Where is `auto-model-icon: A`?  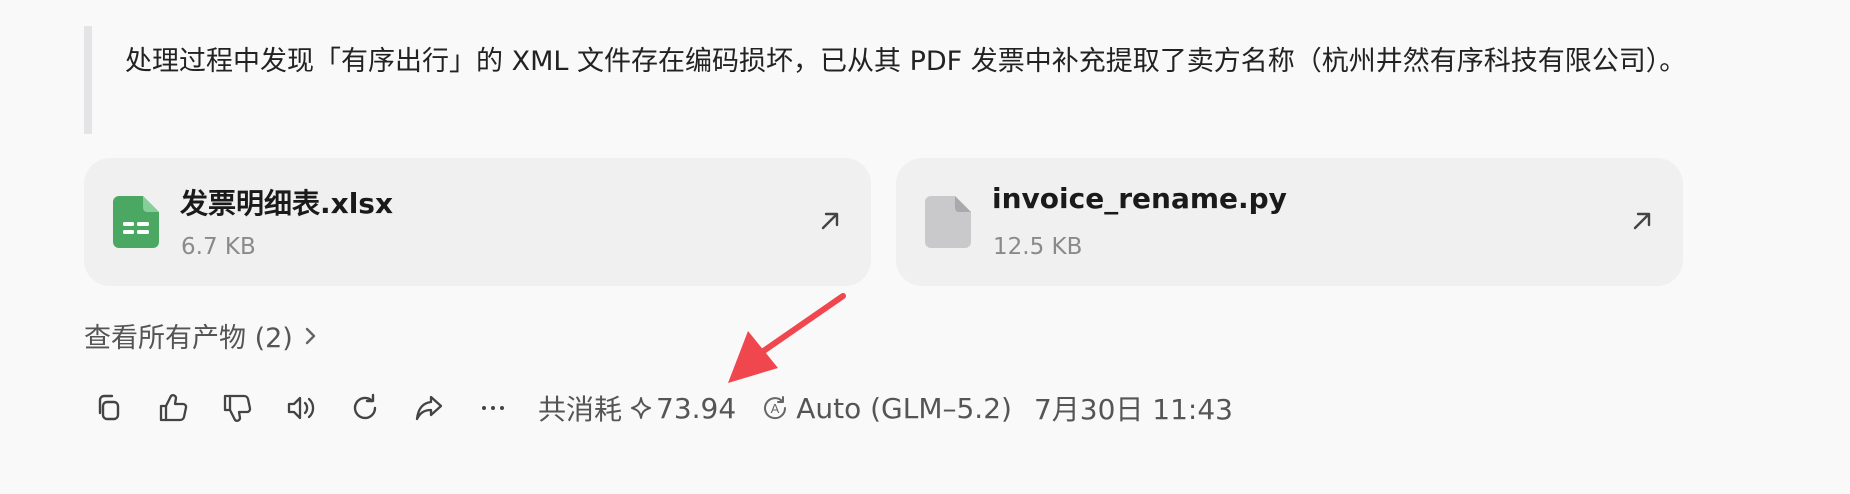 auto-model-icon: A is located at coordinates (775, 408).